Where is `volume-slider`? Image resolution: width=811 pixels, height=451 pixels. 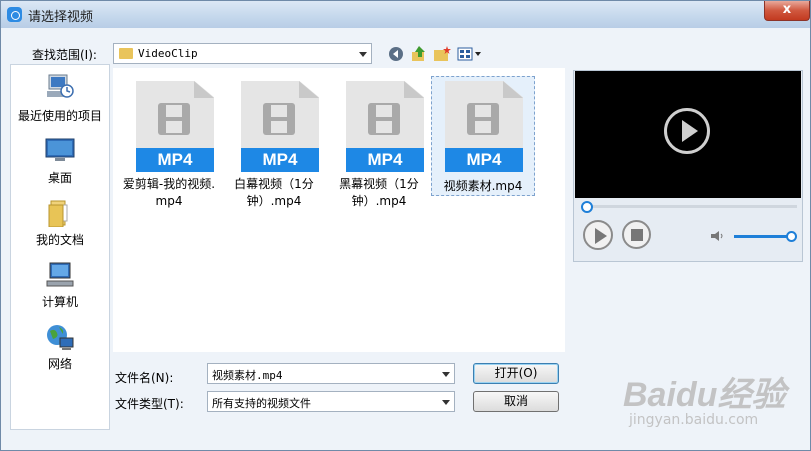 volume-slider is located at coordinates (762, 236).